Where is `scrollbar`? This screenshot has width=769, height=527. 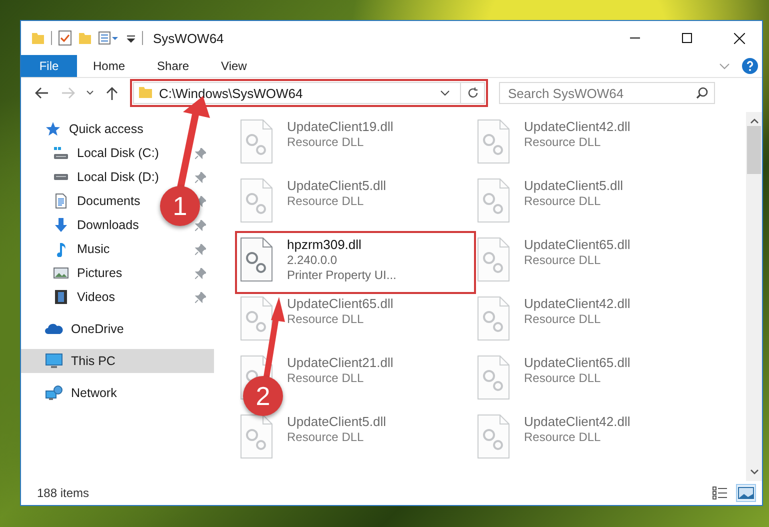 scrollbar is located at coordinates (754, 296).